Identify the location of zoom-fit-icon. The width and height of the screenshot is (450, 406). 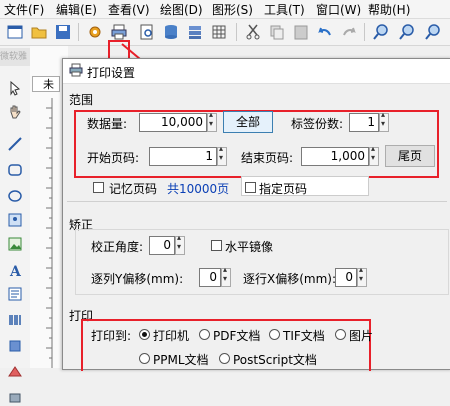
(433, 32).